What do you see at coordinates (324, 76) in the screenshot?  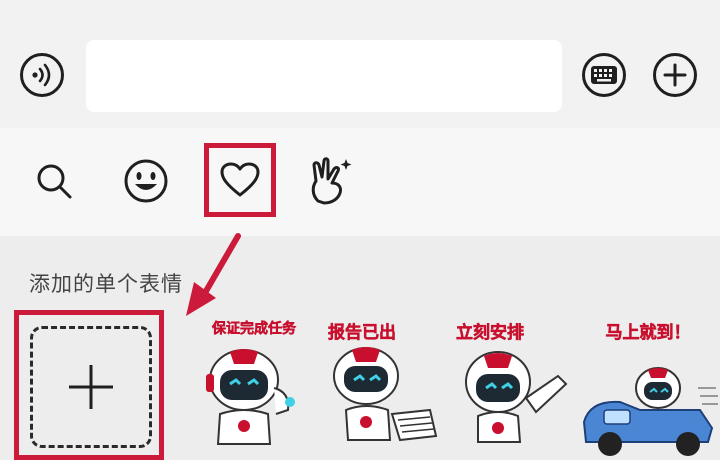 I see `message-input` at bounding box center [324, 76].